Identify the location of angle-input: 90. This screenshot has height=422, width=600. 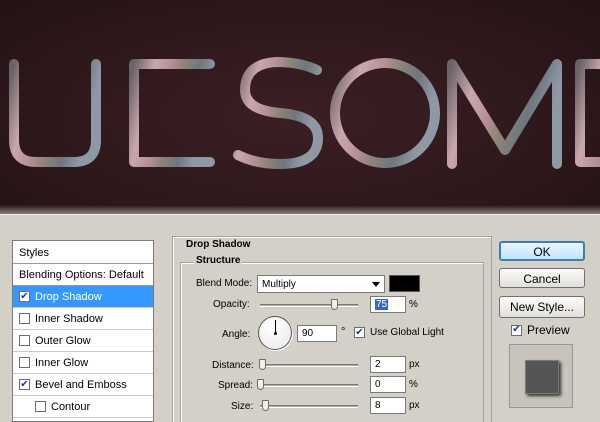
(317, 333).